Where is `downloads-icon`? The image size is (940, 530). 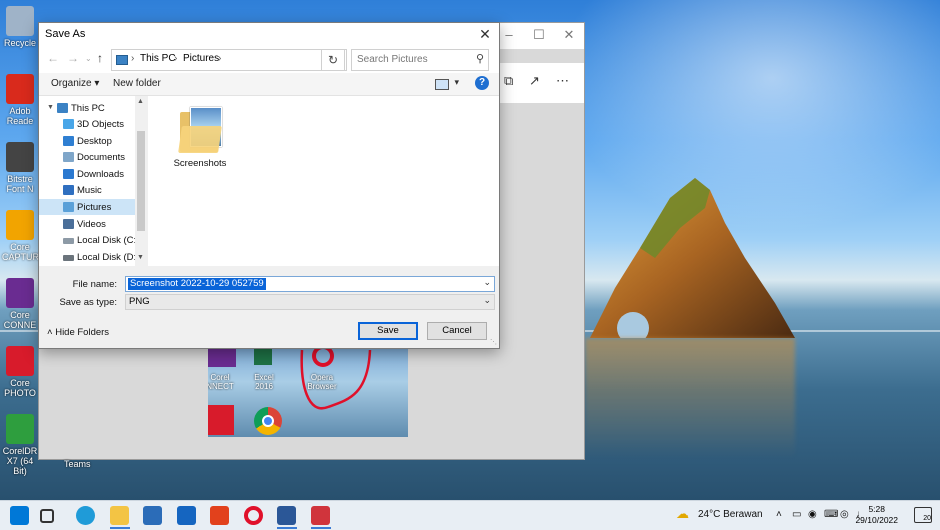 downloads-icon is located at coordinates (68, 174).